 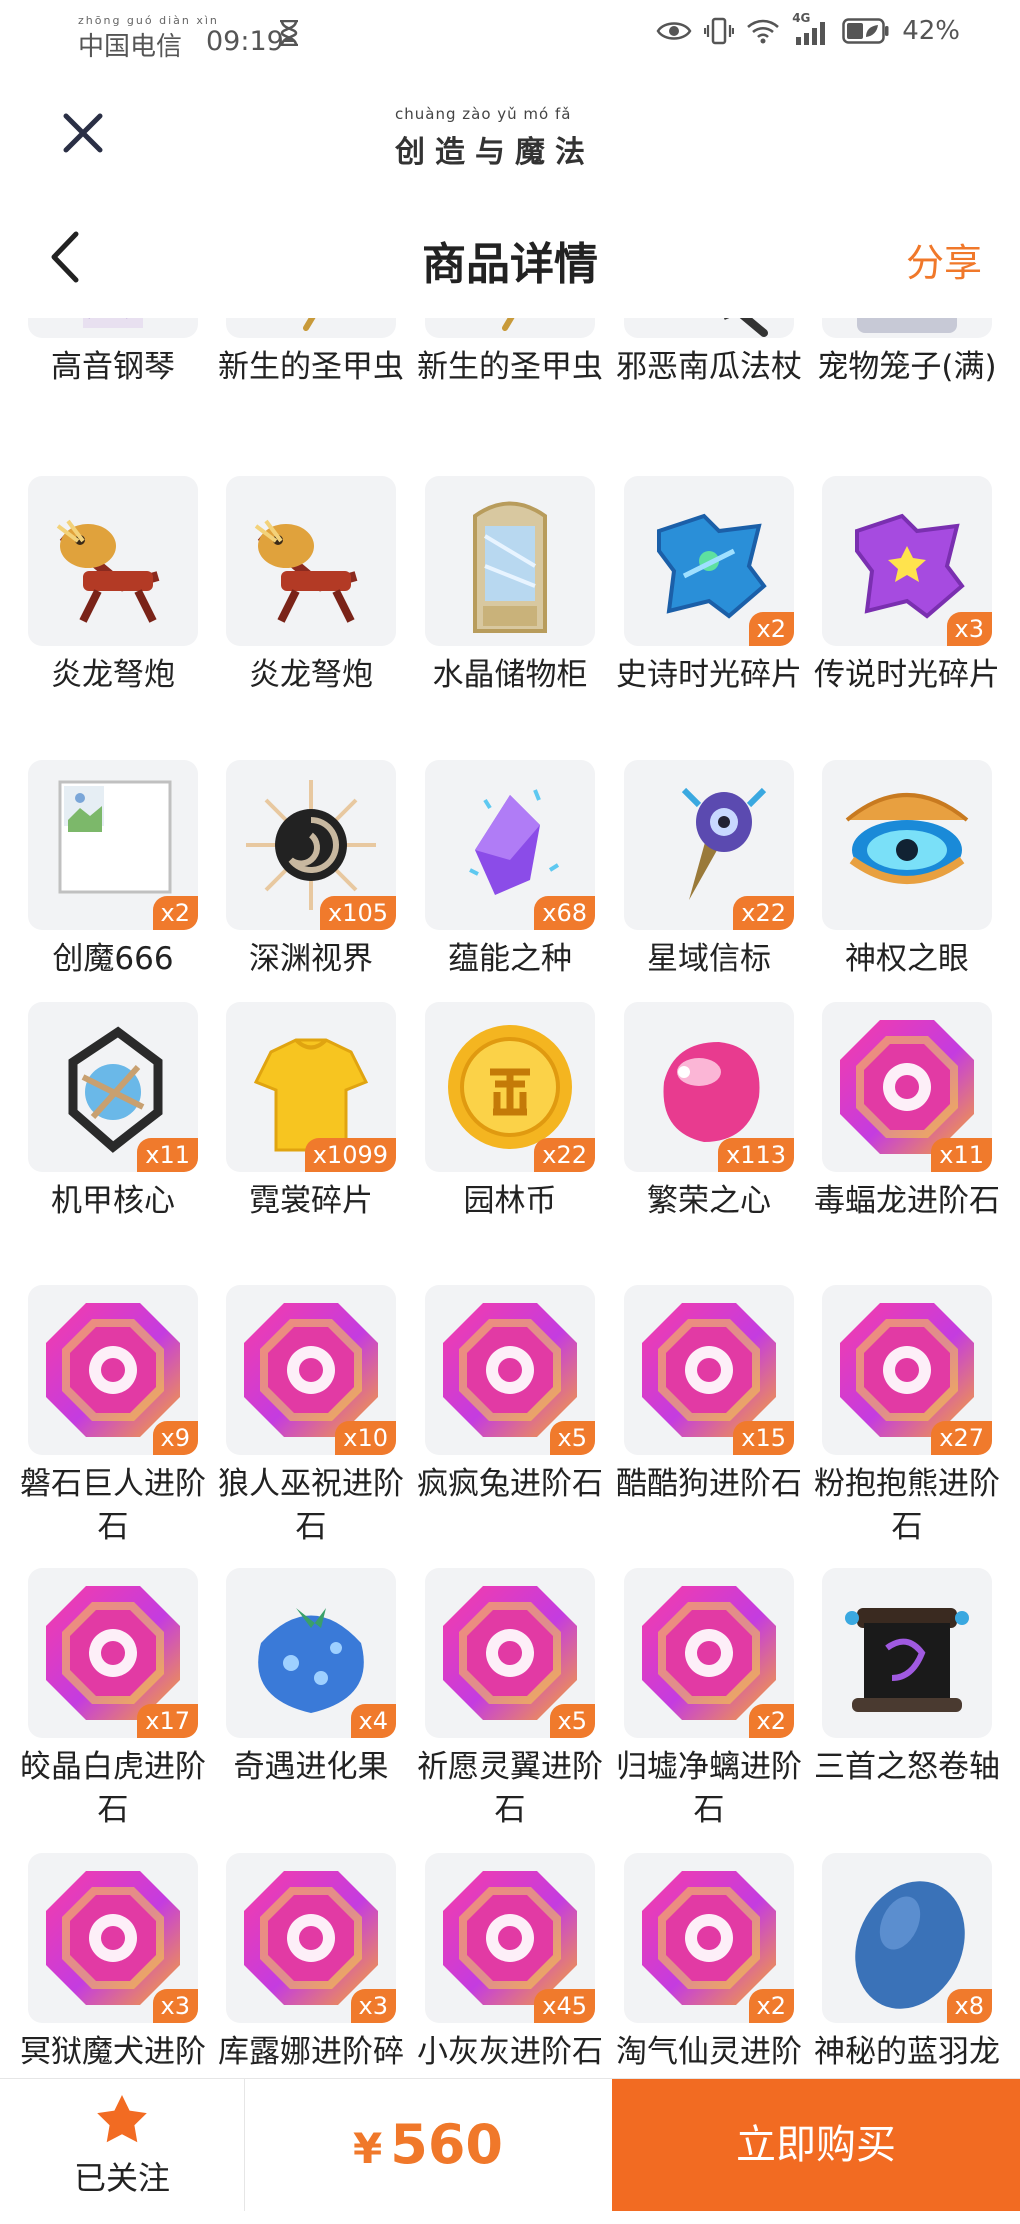 I want to click on clock: 09:19, so click(x=245, y=41).